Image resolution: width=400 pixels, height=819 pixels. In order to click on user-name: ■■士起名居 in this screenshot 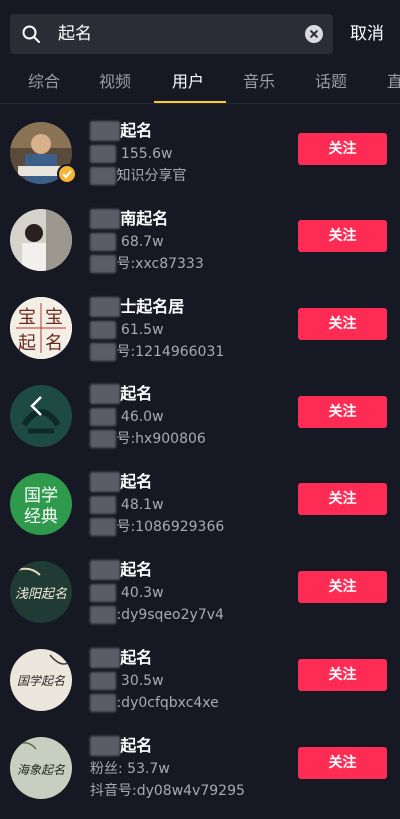, I will do `click(137, 307)`.